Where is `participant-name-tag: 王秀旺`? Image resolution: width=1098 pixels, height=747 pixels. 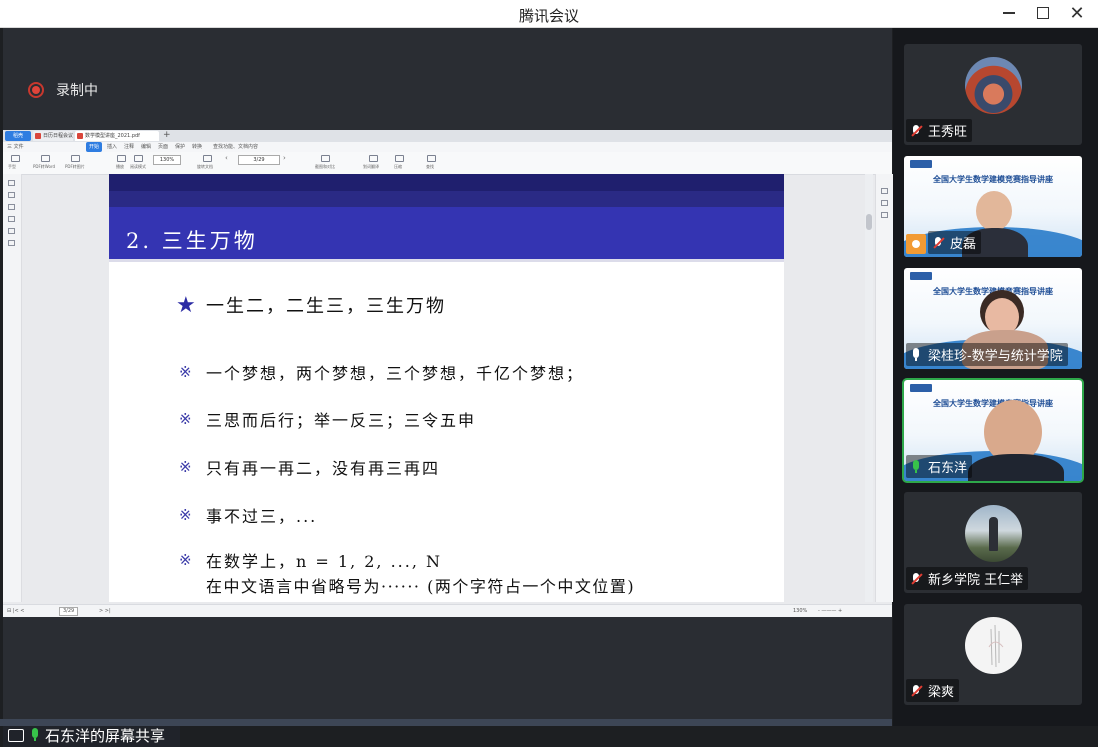 participant-name-tag: 王秀旺 is located at coordinates (939, 130).